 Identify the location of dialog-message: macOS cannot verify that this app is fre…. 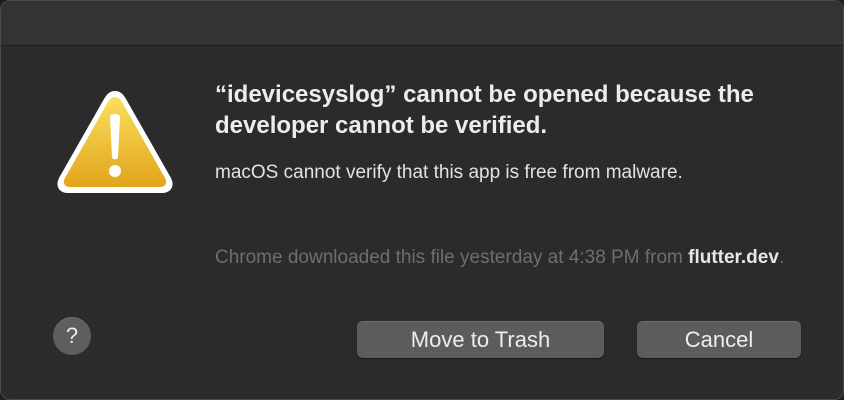
(449, 172).